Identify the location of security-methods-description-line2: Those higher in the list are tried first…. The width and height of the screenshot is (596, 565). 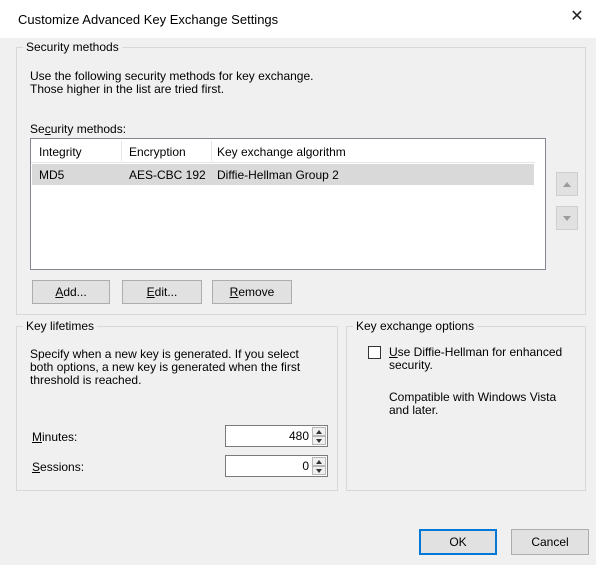
(127, 89).